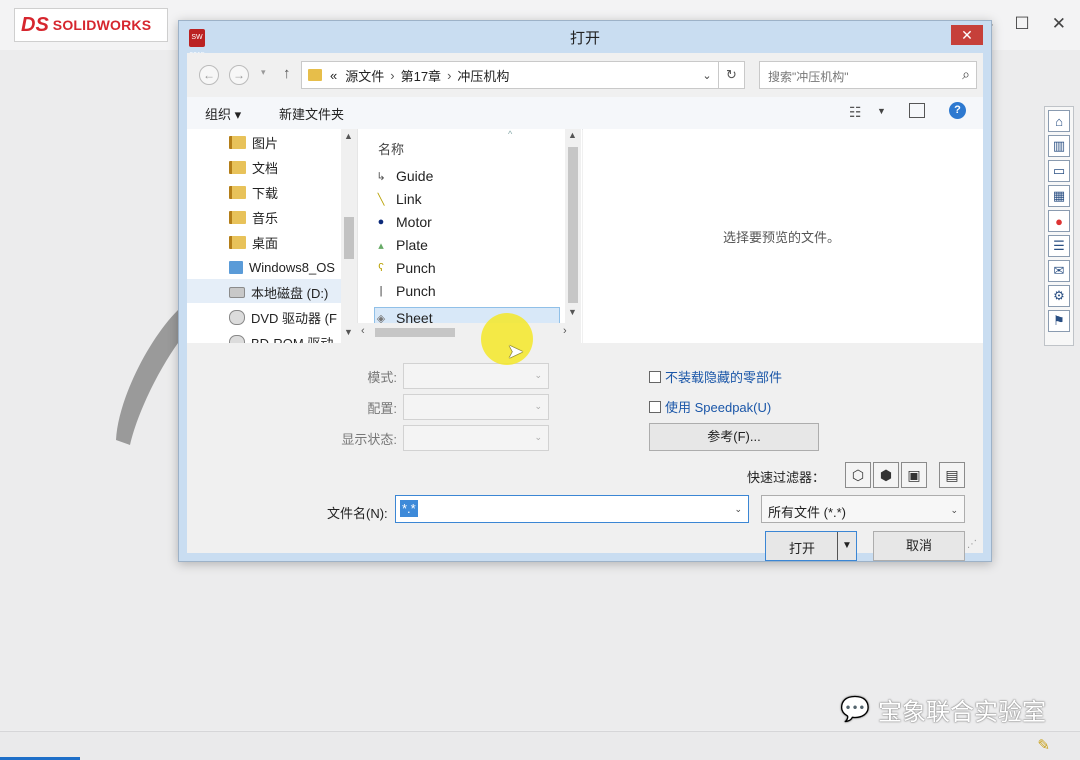 Image resolution: width=1080 pixels, height=760 pixels. What do you see at coordinates (1059, 271) in the screenshot?
I see `forum-icon: ✉` at bounding box center [1059, 271].